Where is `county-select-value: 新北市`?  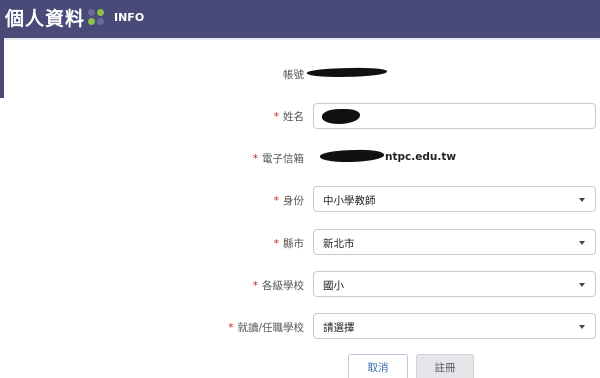
county-select-value: 新北市 is located at coordinates (339, 244).